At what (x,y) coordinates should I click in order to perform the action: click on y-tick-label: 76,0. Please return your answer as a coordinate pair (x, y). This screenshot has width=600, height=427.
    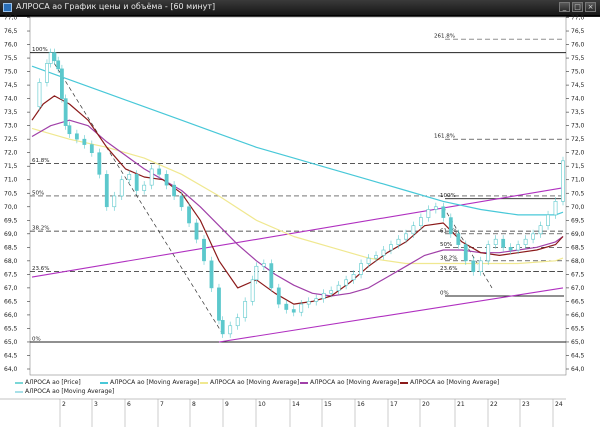
    Looking at the image, I should click on (578, 45).